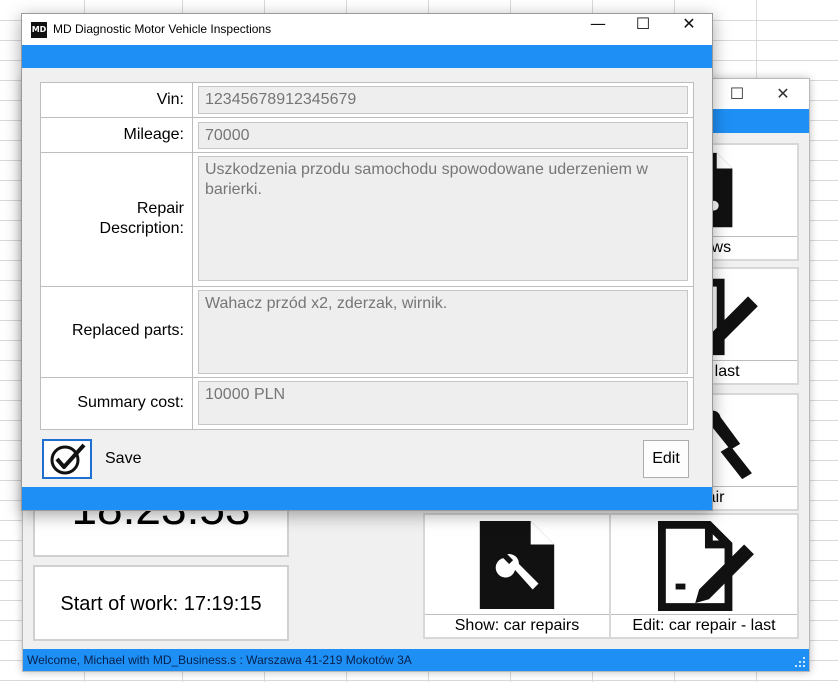 Image resolution: width=838 pixels, height=682 pixels. What do you see at coordinates (130, 402) in the screenshot?
I see `summary-cost-label: Summary cost:` at bounding box center [130, 402].